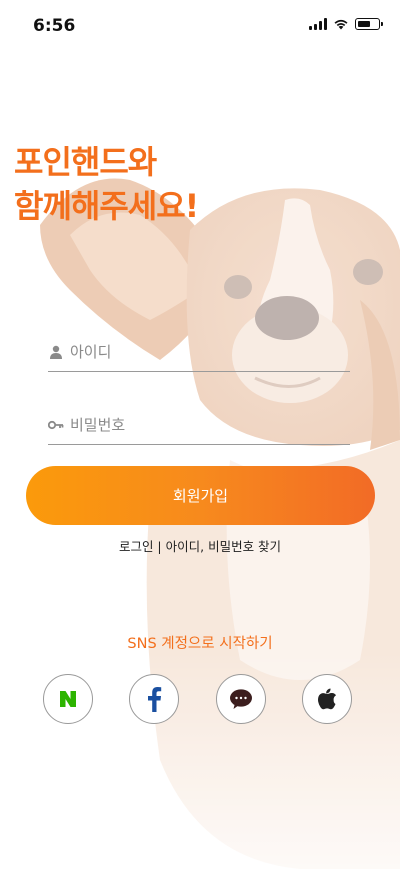  Describe the element at coordinates (106, 206) in the screenshot. I see `title-line-2: 함께해주세요!` at that location.